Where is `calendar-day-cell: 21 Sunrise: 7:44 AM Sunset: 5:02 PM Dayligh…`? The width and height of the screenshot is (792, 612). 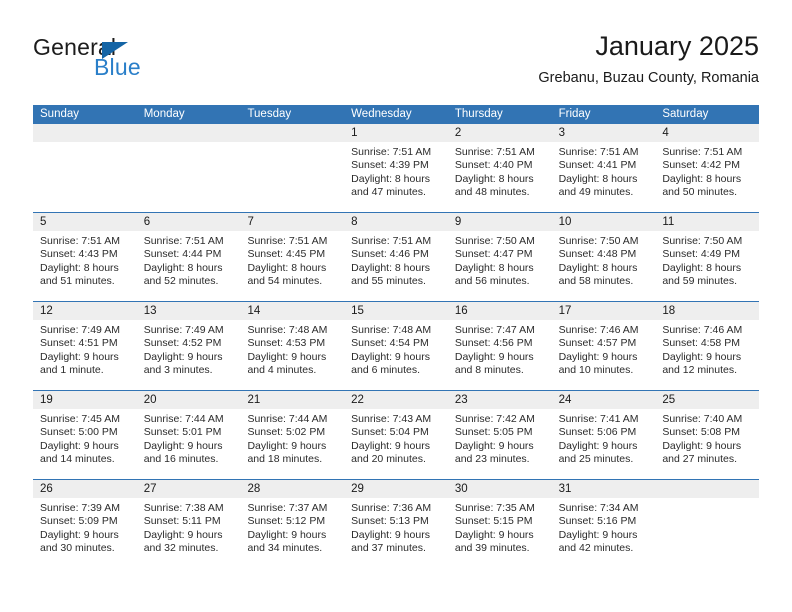 calendar-day-cell: 21 Sunrise: 7:44 AM Sunset: 5:02 PM Dayligh… is located at coordinates (292, 435).